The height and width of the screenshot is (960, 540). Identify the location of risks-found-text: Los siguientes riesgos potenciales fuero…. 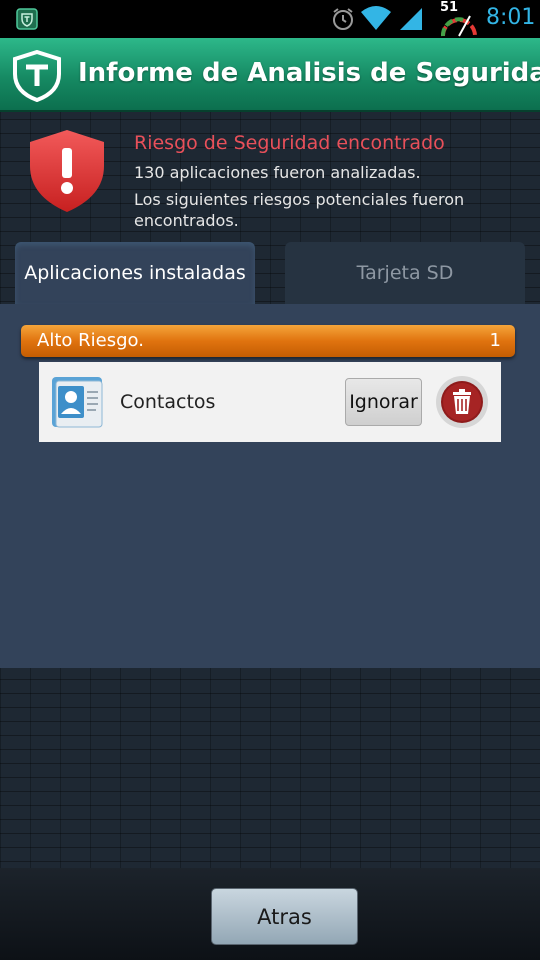
(299, 199).